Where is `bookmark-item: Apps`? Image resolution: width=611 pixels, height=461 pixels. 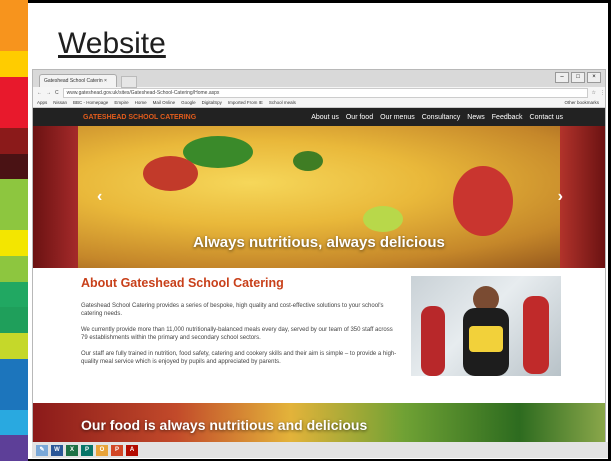 bookmark-item: Apps is located at coordinates (42, 102).